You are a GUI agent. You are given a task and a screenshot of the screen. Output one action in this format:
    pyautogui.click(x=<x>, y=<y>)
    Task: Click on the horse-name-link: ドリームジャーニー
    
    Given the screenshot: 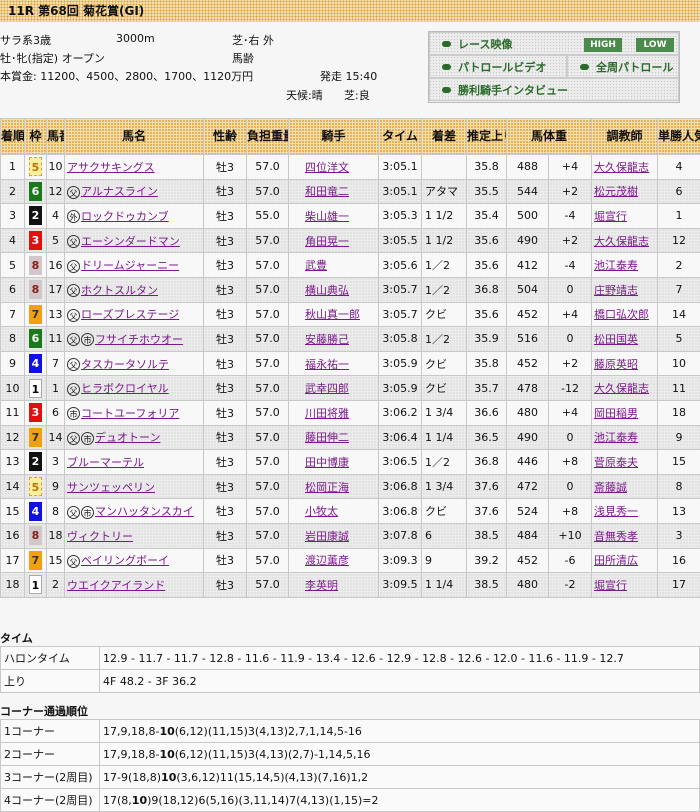 What is the action you would take?
    pyautogui.click(x=130, y=265)
    